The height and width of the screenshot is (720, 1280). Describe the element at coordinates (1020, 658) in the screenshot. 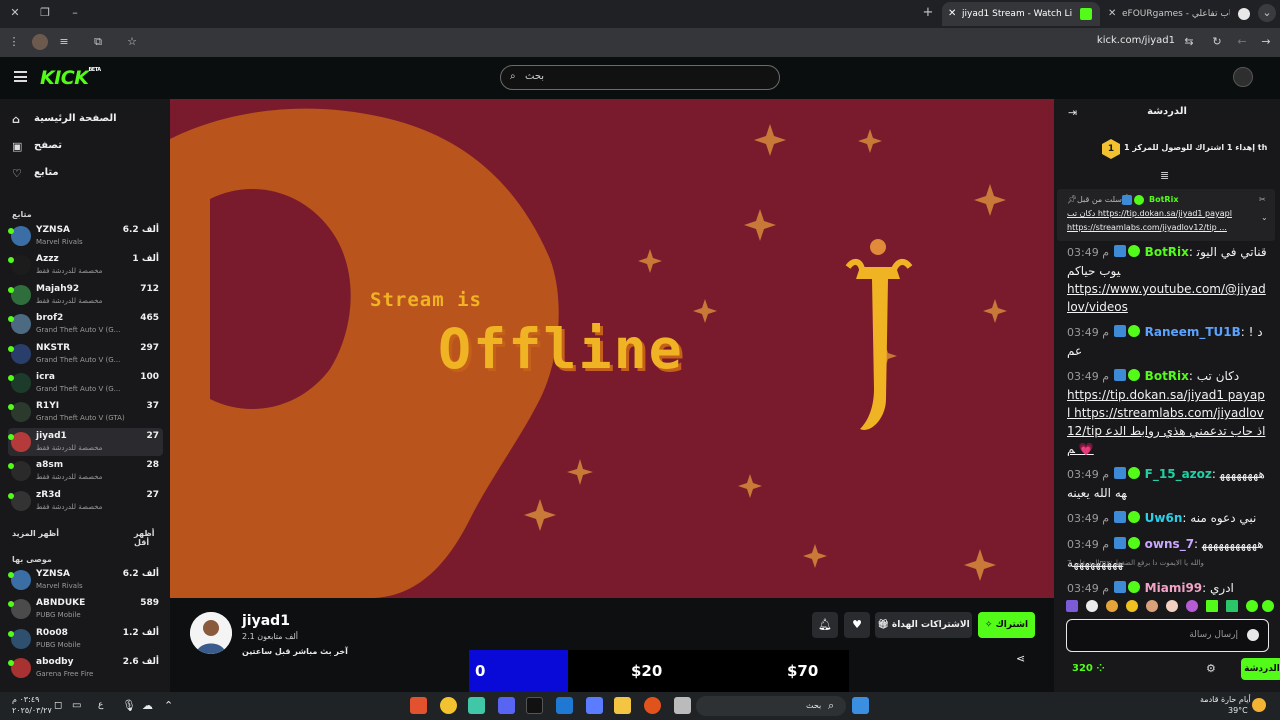

I see `share-icon: ⋖` at that location.